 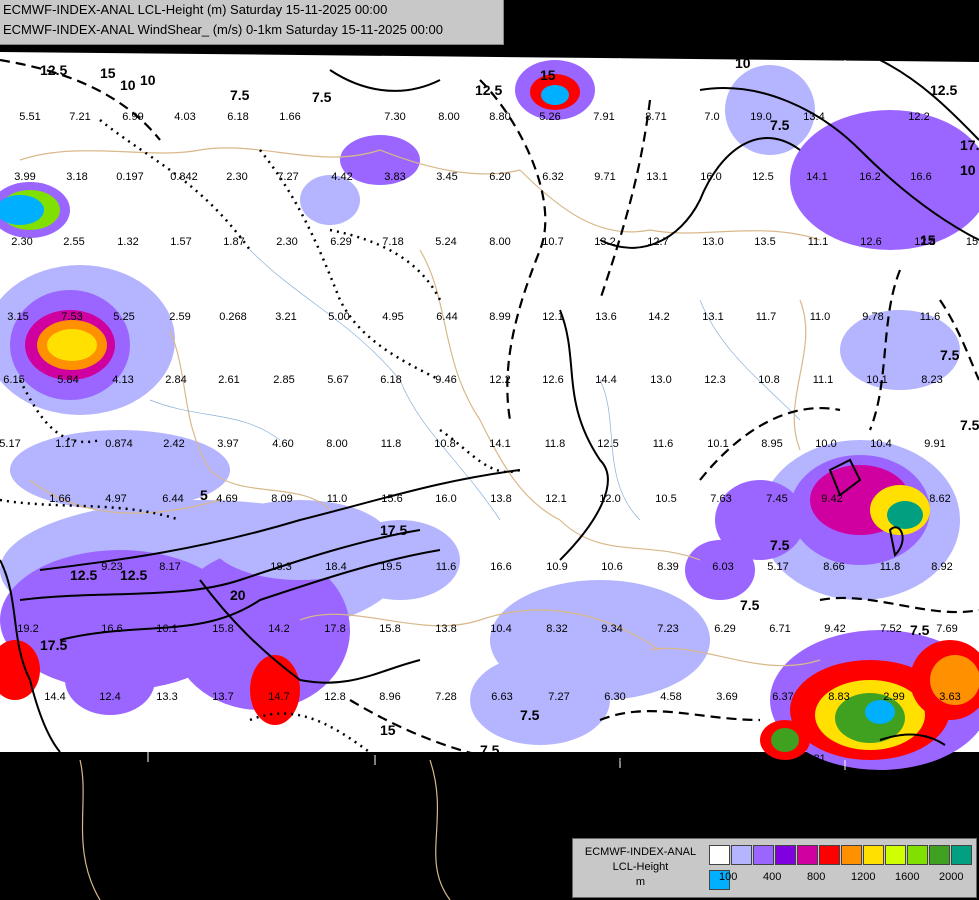 What do you see at coordinates (337, 380) in the screenshot?
I see `grid-value: 5.67` at bounding box center [337, 380].